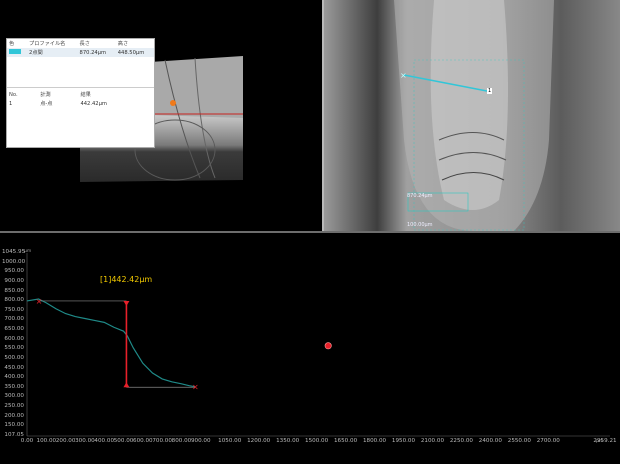 The image size is (620, 464). I want to click on profile-height: 448.50µm, so click(131, 52).